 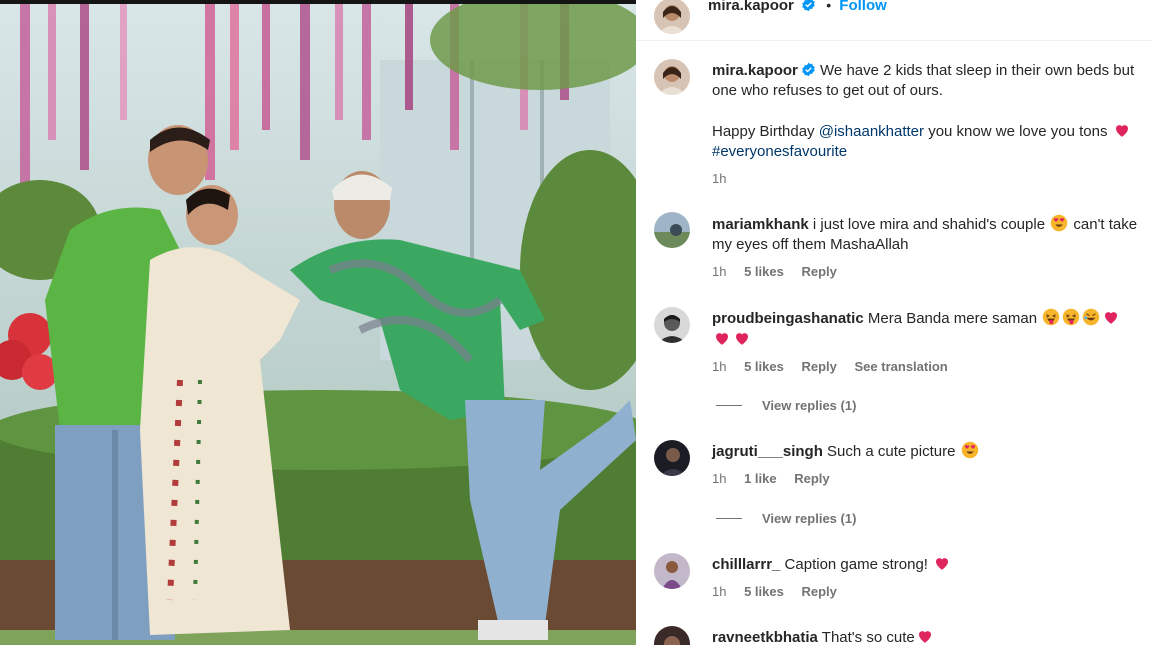 What do you see at coordinates (760, 478) in the screenshot?
I see `comment-likes: 1 like` at bounding box center [760, 478].